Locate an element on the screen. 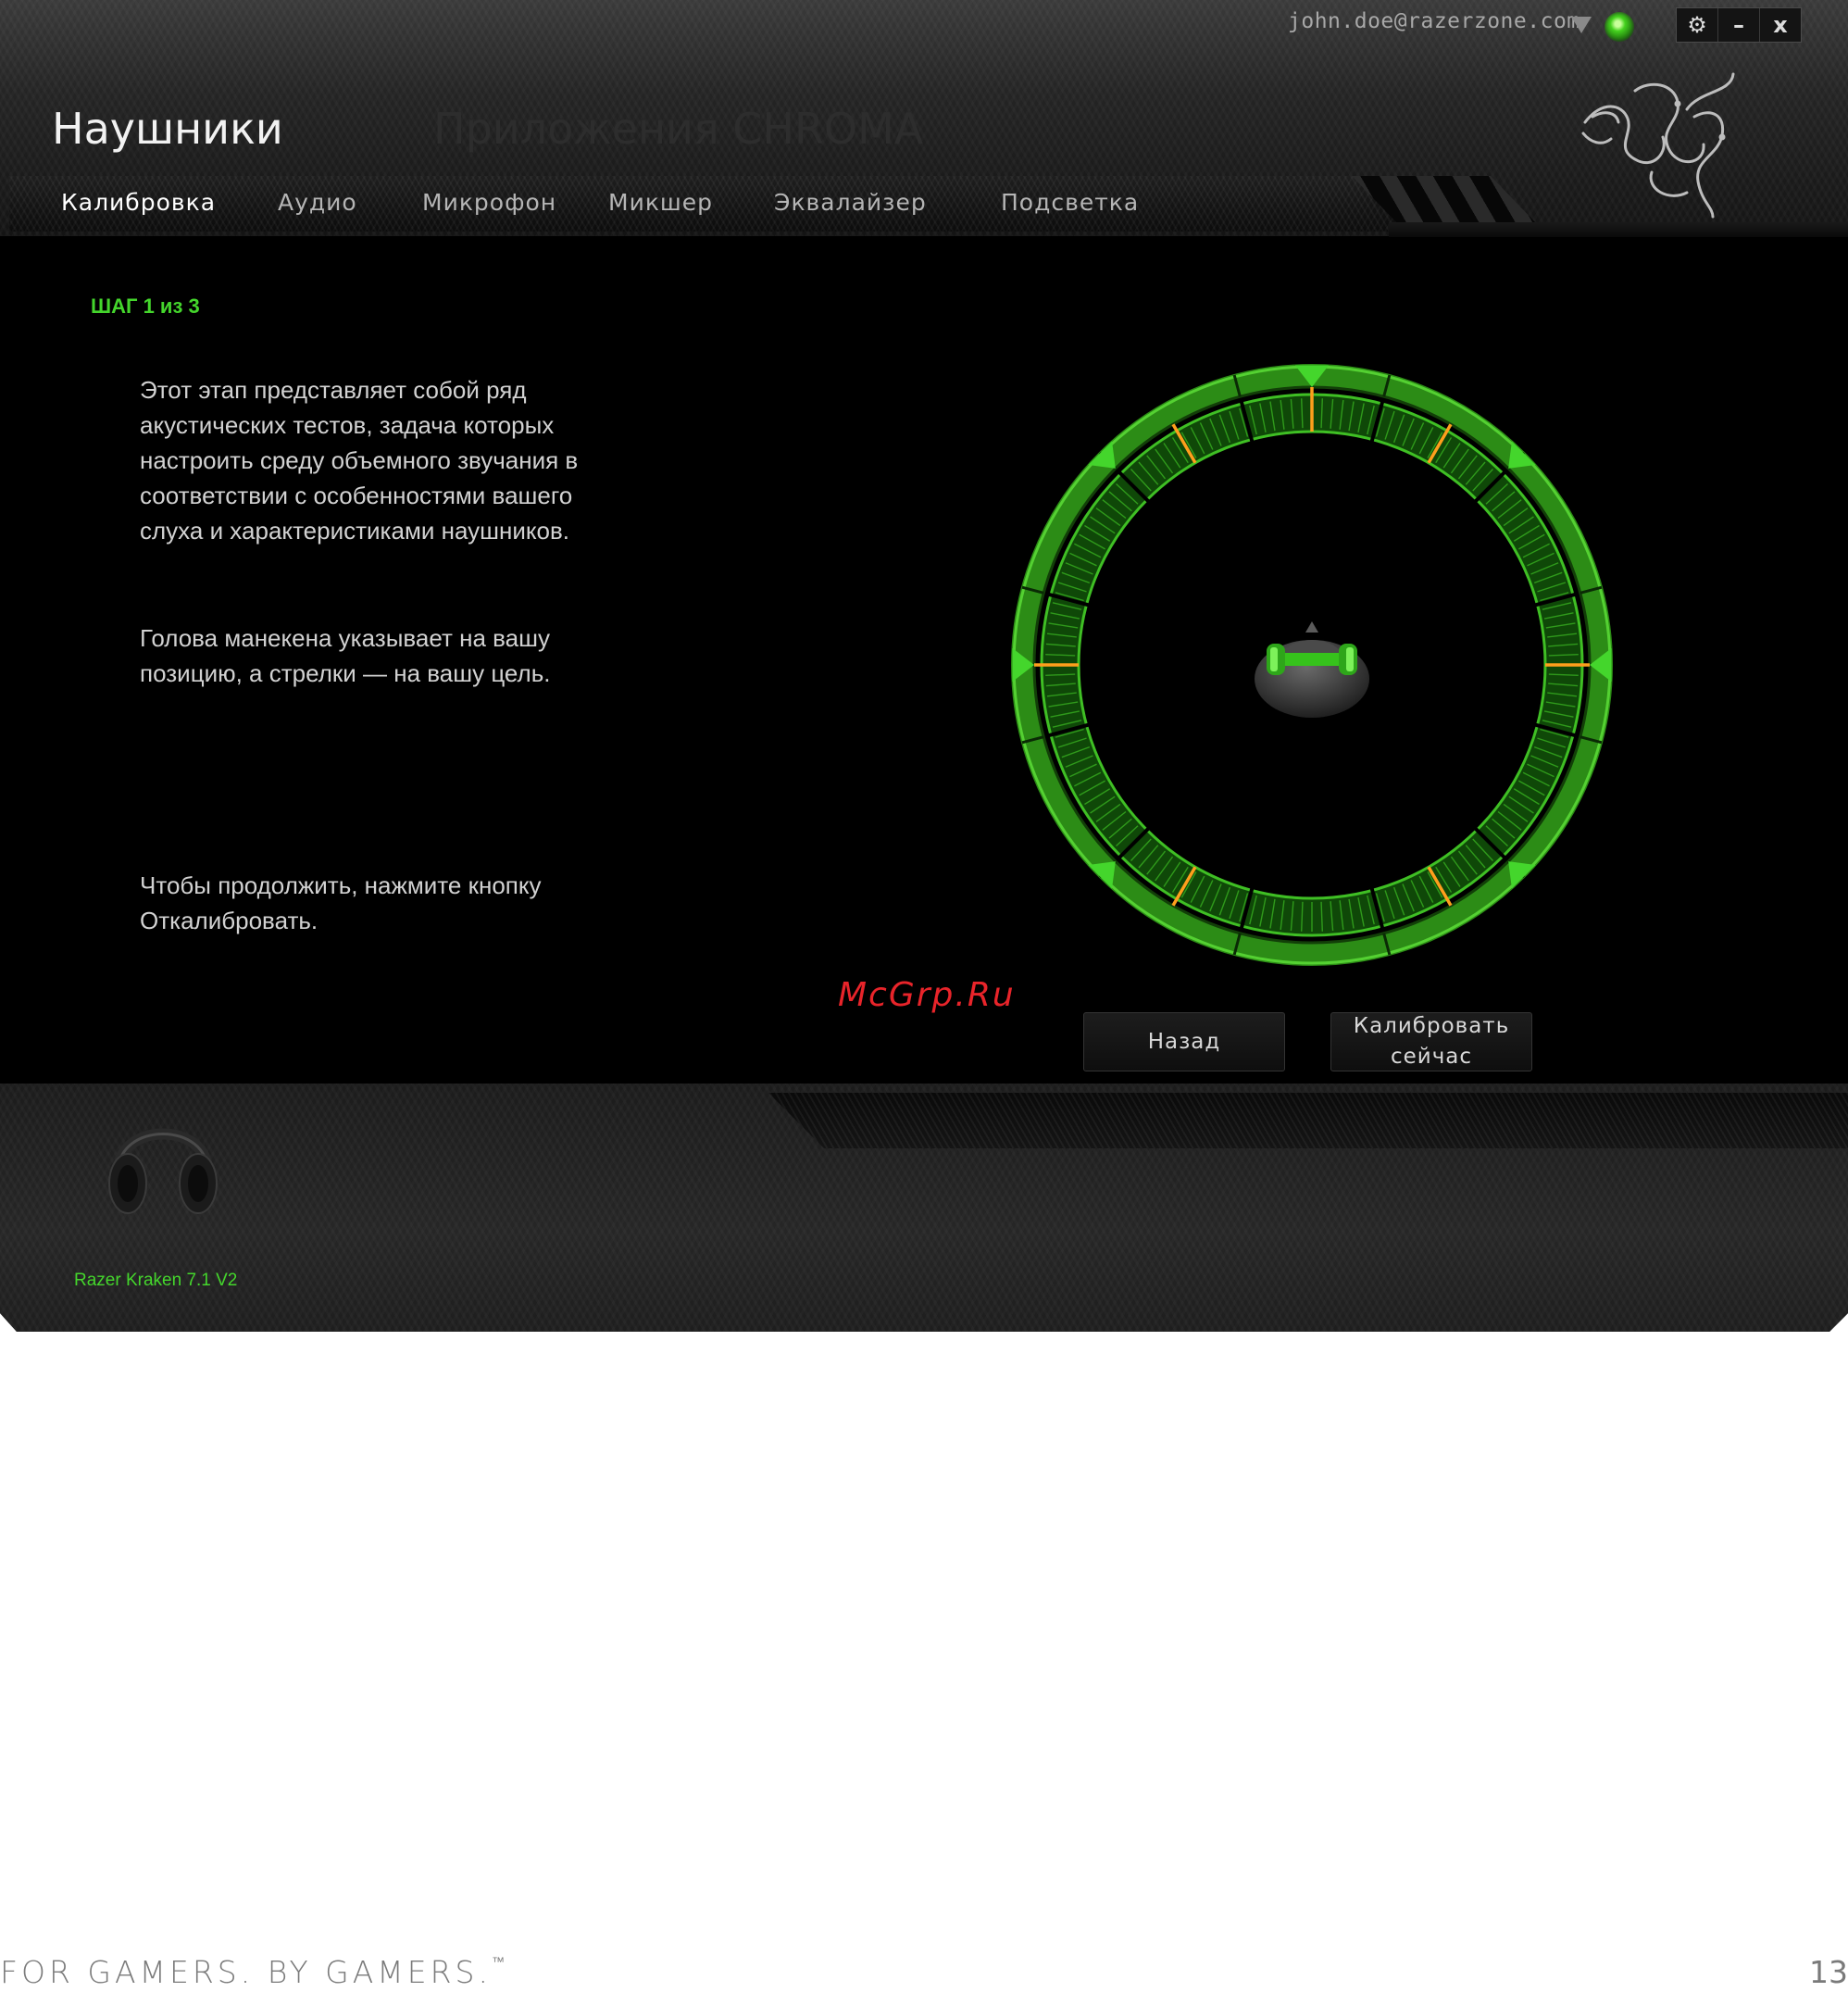 The height and width of the screenshot is (1992, 1848). dummy-head-icon is located at coordinates (1312, 669).